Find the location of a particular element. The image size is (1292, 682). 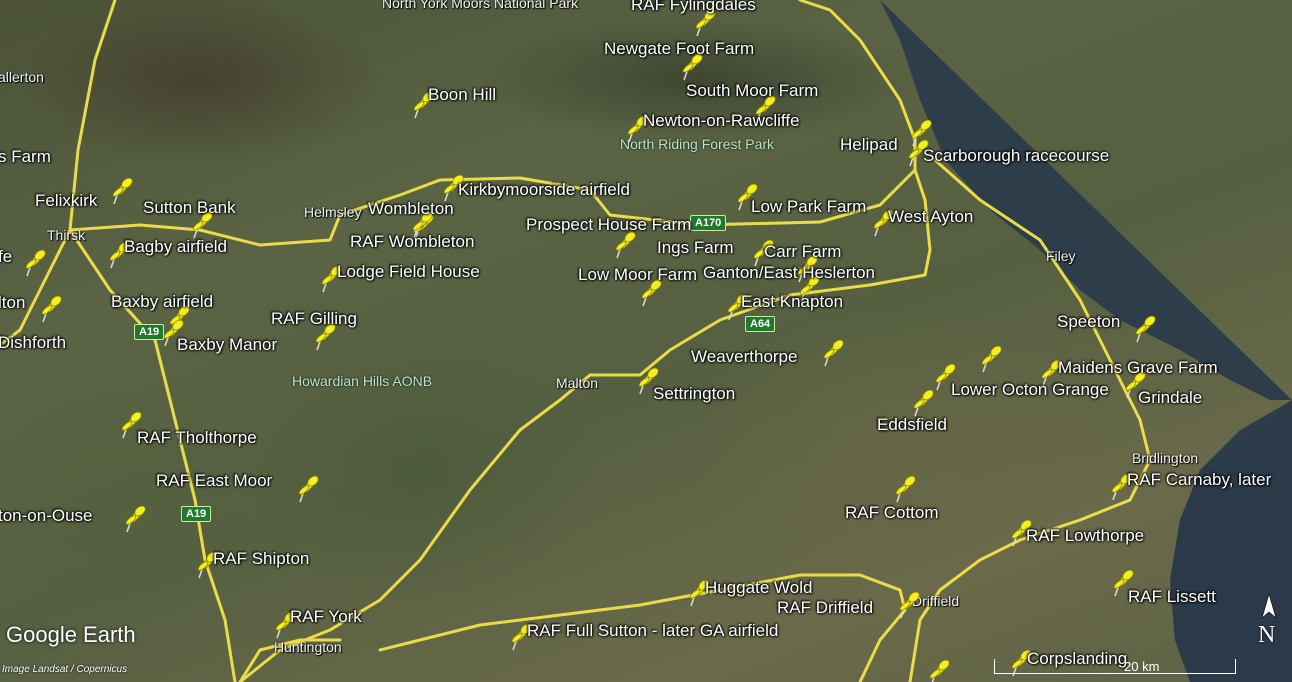

google-earth-logo: Google Earth is located at coordinates (71, 634).